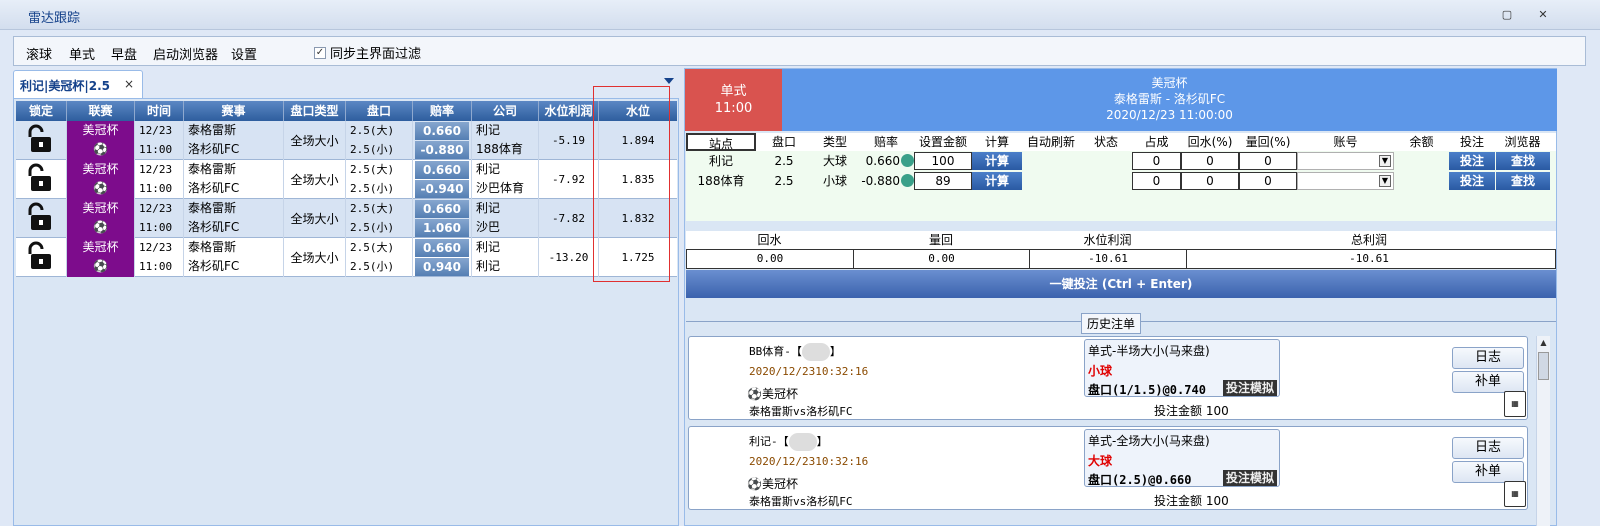  Describe the element at coordinates (100, 208) in the screenshot. I see `league-name: 美冠杯` at that location.